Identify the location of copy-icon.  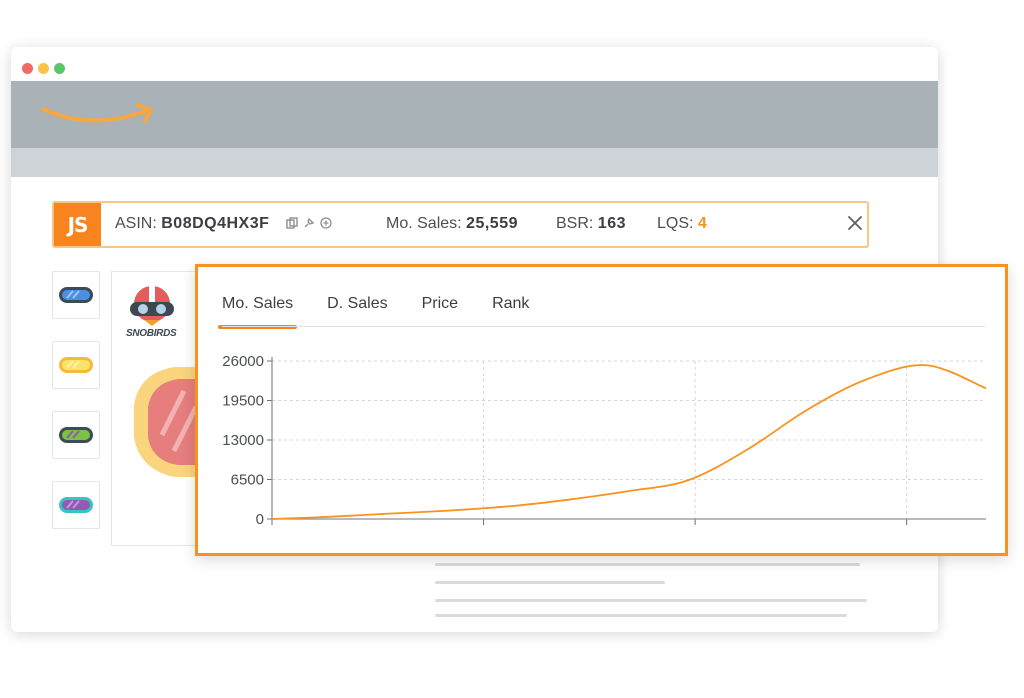
(292, 223).